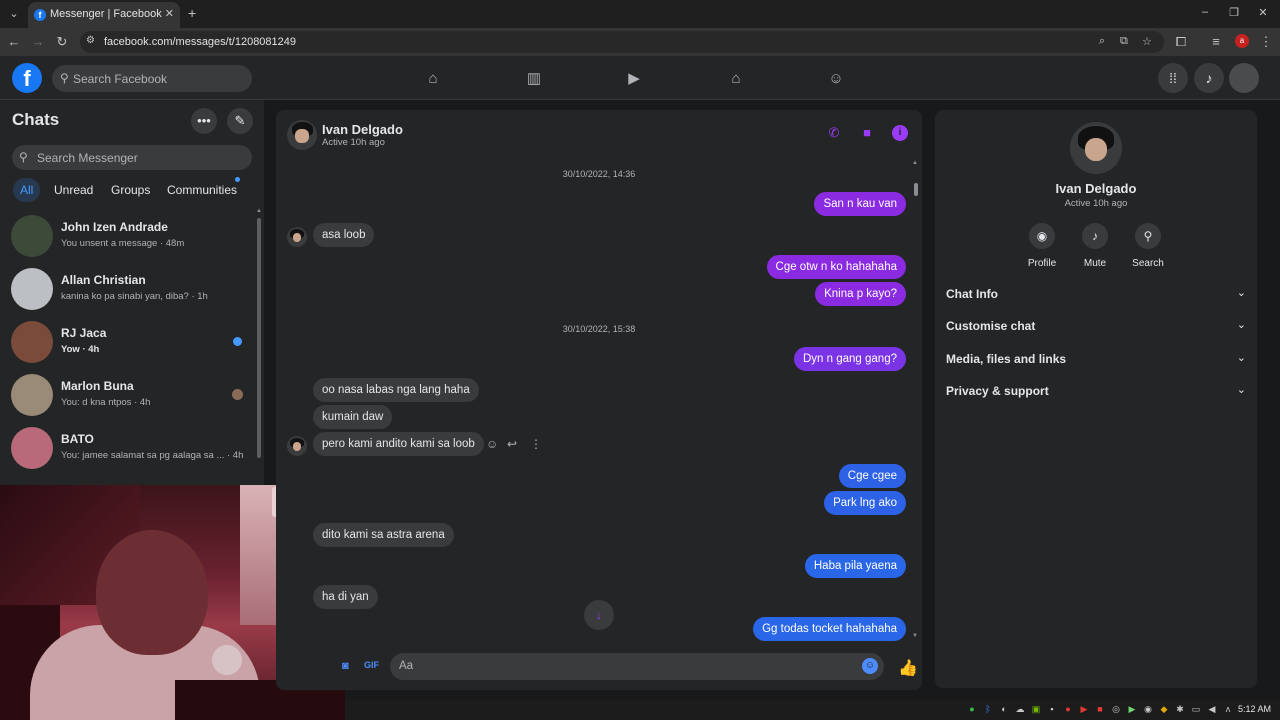  I want to click on contact-name: Ivan Delgado, so click(362, 129).